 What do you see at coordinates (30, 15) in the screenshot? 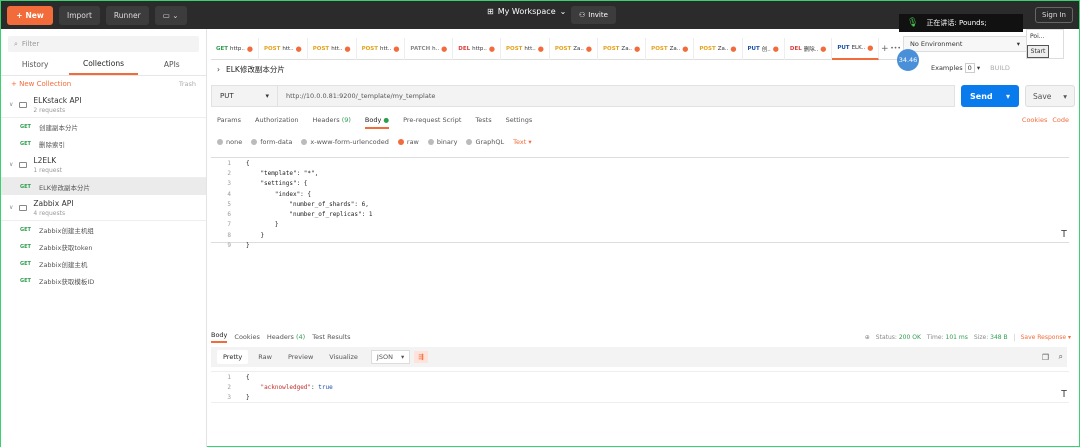
I see `new-button: + New` at bounding box center [30, 15].